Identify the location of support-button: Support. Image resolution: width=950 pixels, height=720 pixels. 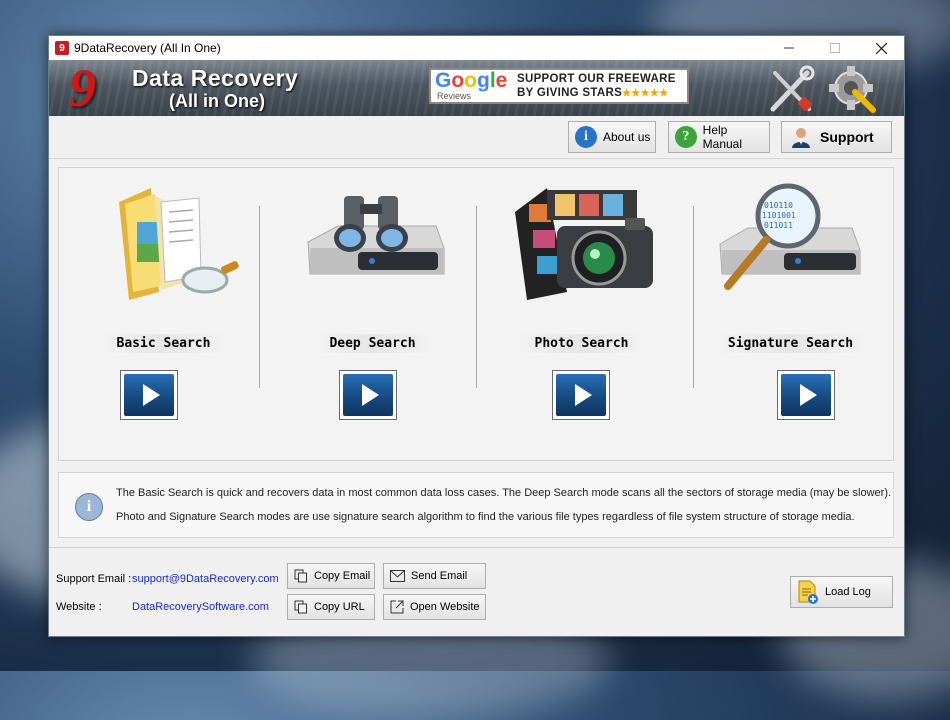
(836, 137).